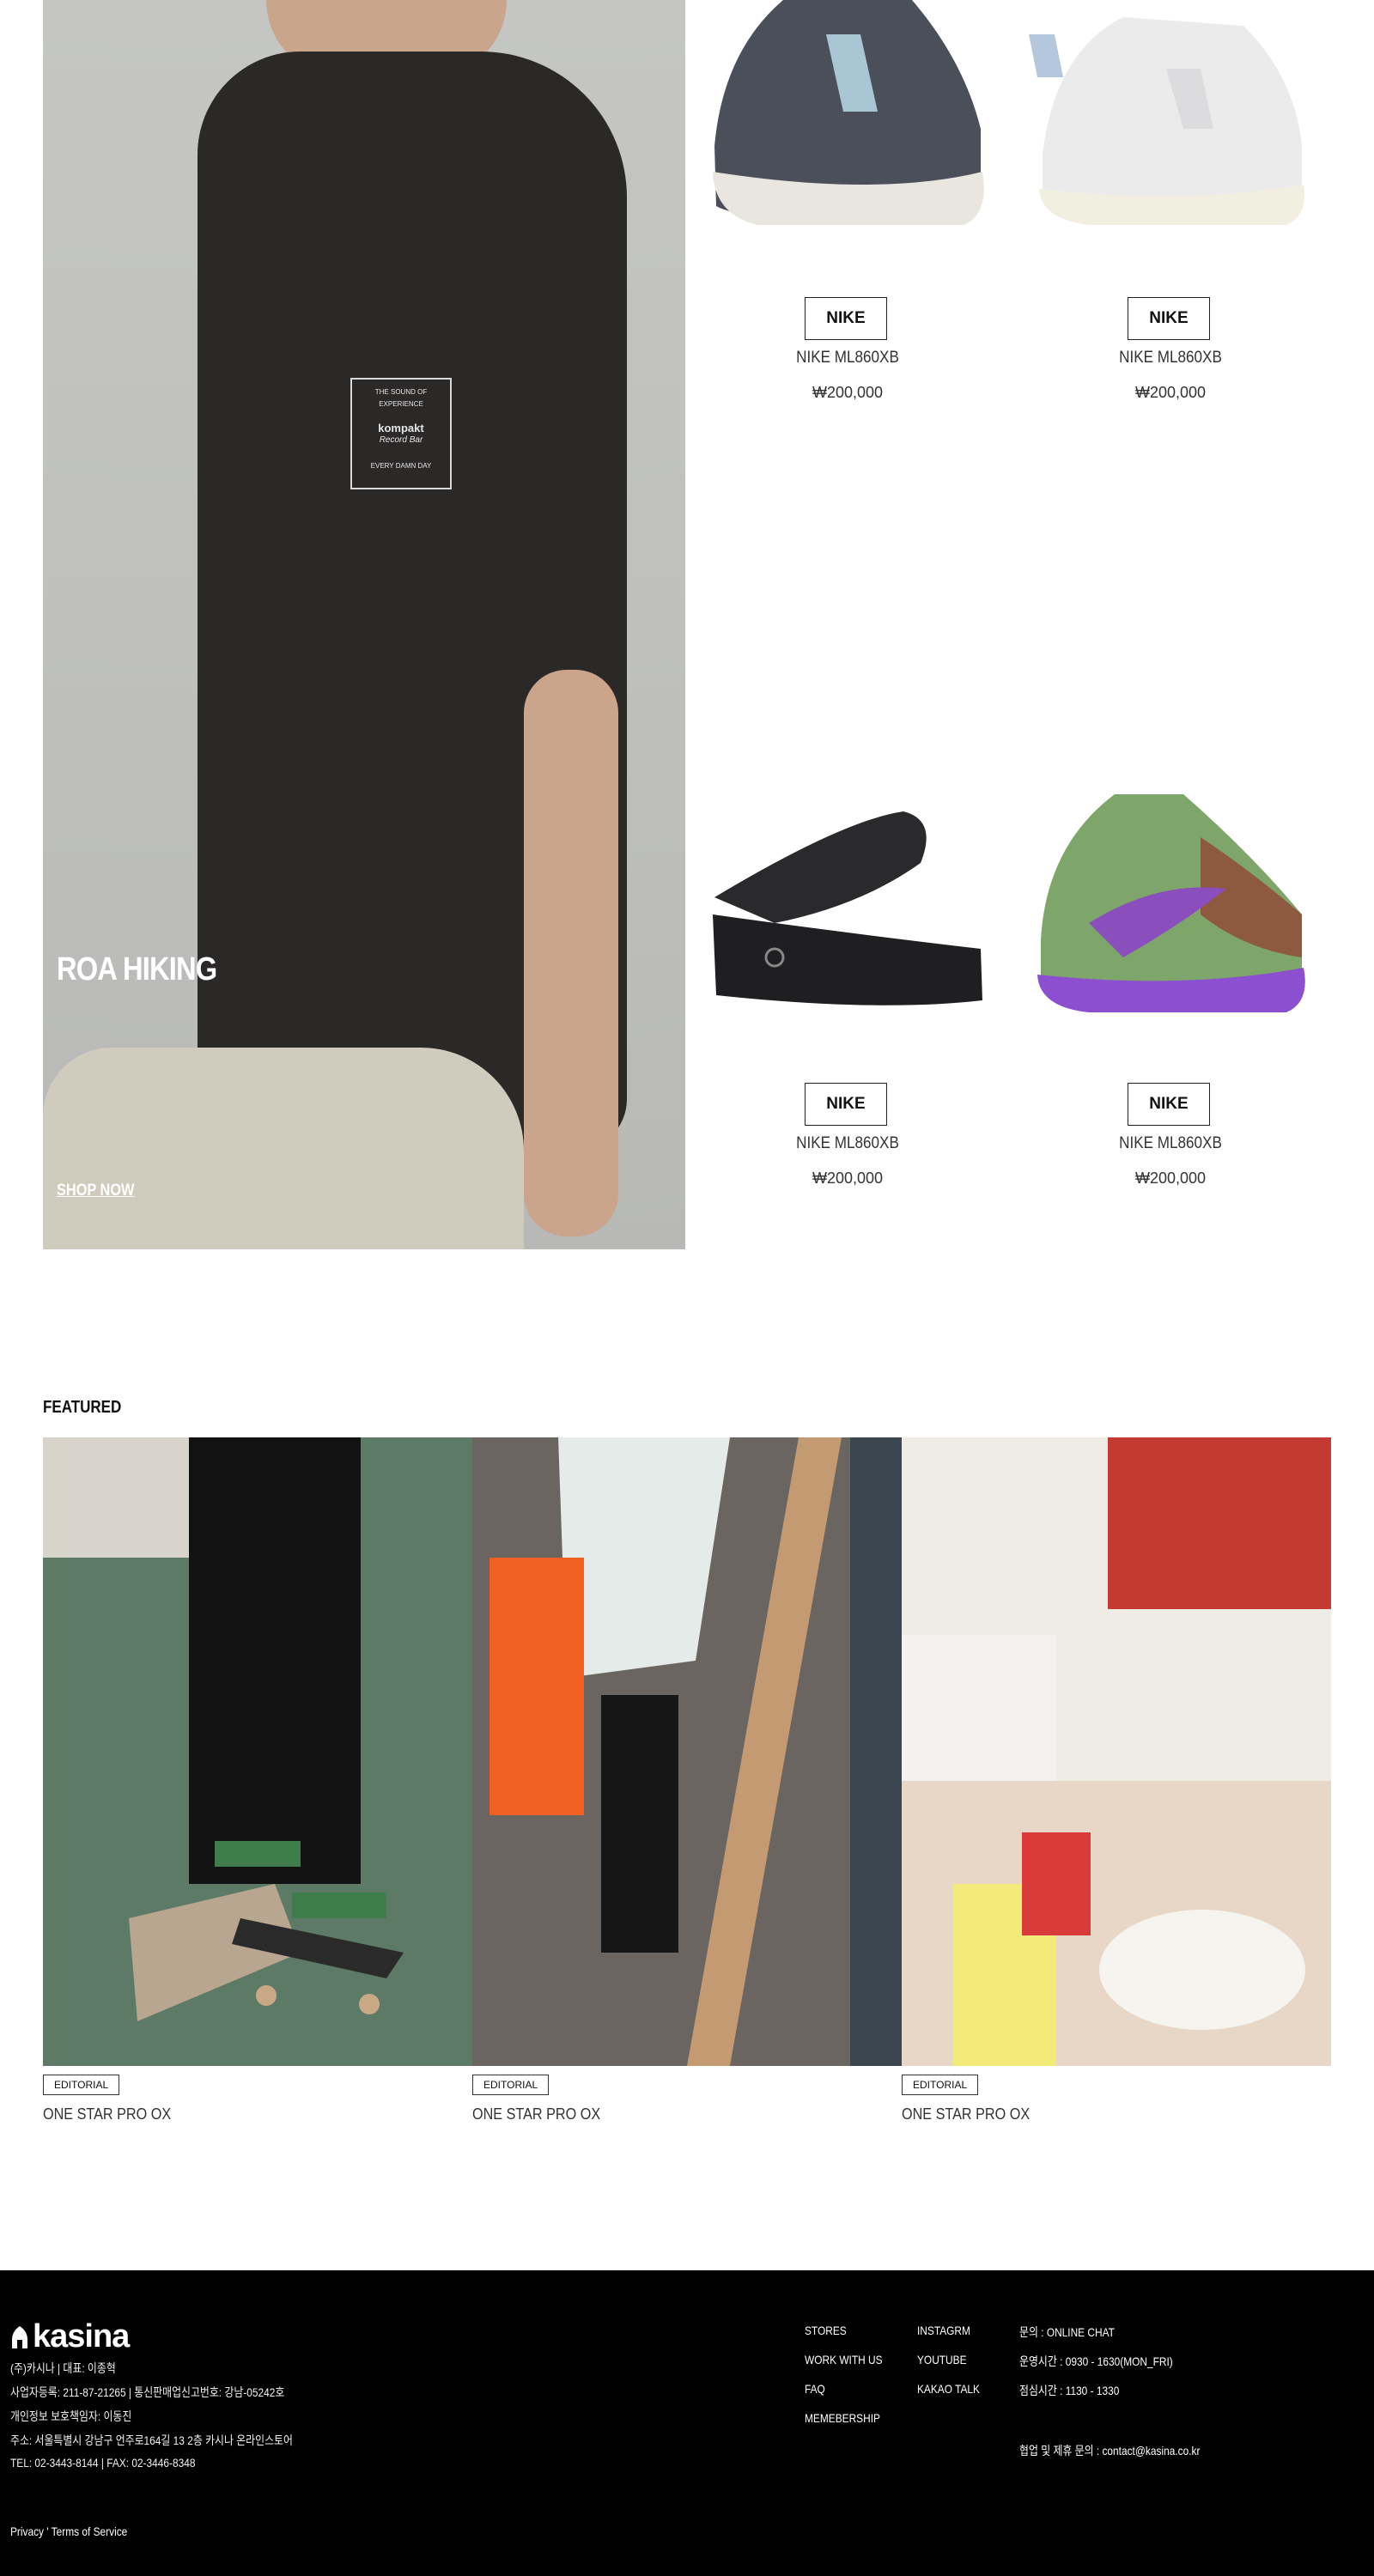 The image size is (1374, 2576). What do you see at coordinates (137, 969) in the screenshot?
I see `hero-title: ROA HIKING` at bounding box center [137, 969].